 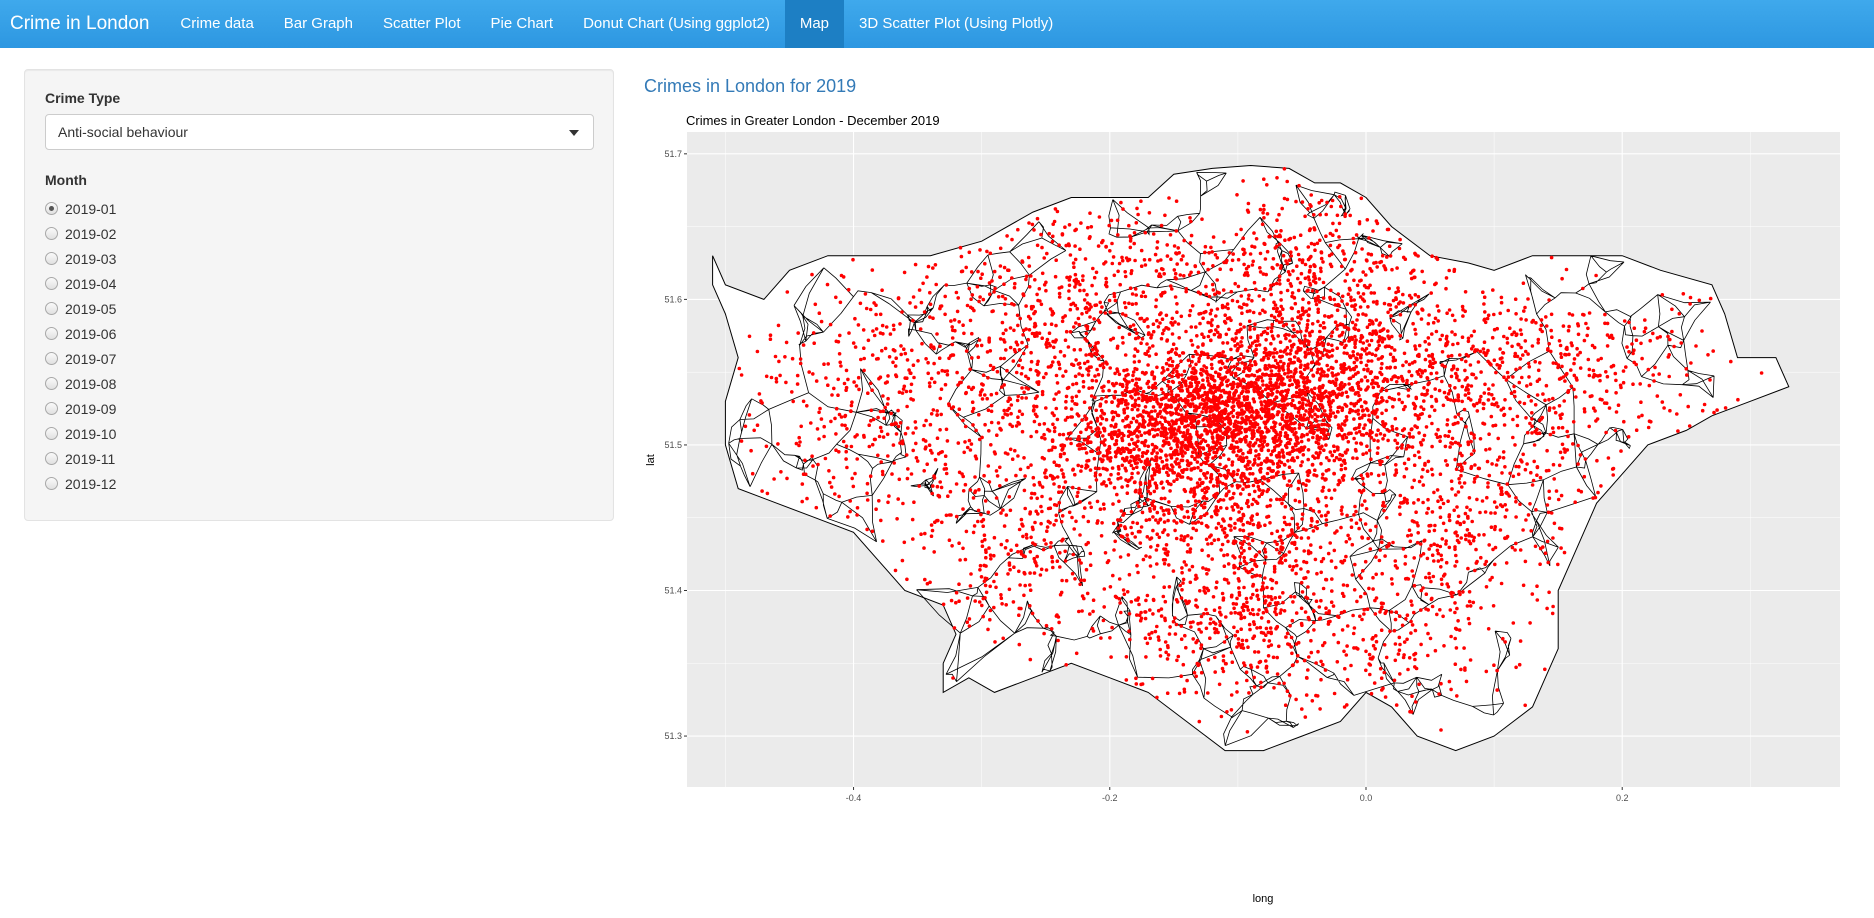 I want to click on month-option: 2019-01, so click(x=319, y=208).